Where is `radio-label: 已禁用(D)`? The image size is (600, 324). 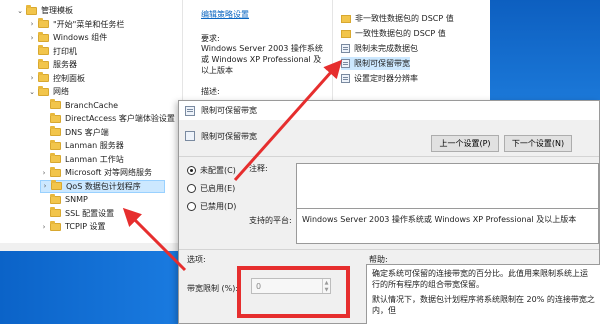
radio-label: 已禁用(D) is located at coordinates (218, 206).